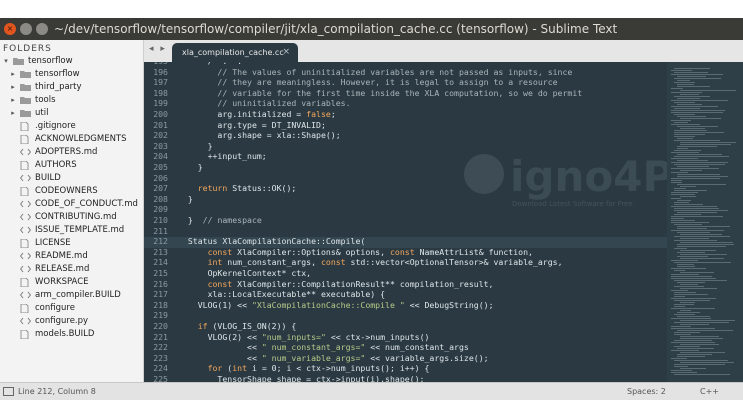  Describe the element at coordinates (71, 113) in the screenshot. I see `tree-folder-item: ▸ util` at that location.